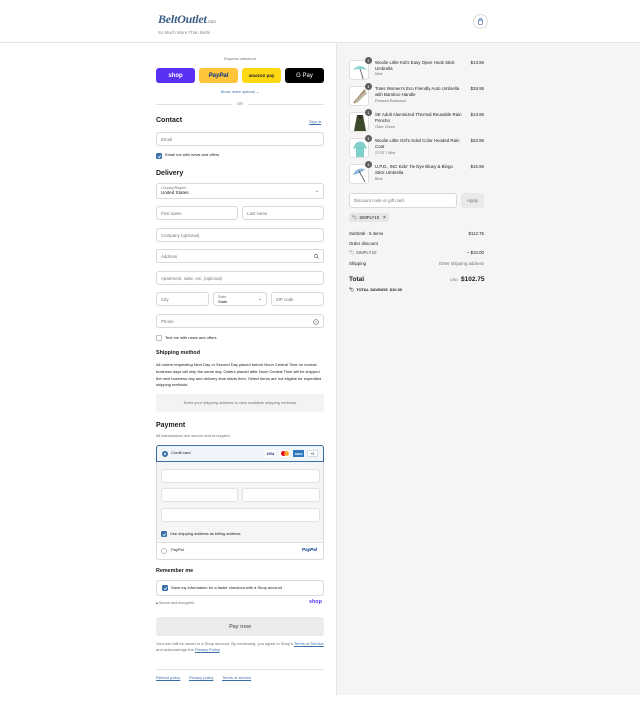 The width and height of the screenshot is (640, 721). What do you see at coordinates (184, 32) in the screenshot?
I see `store-tagline: So Much More Than Belts` at bounding box center [184, 32].